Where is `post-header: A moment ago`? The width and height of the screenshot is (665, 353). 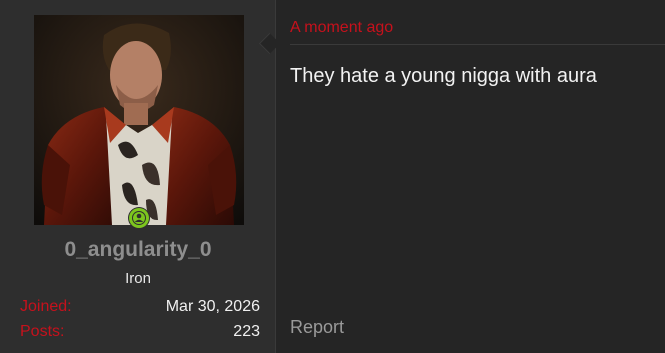
post-header: A moment ago is located at coordinates (477, 31).